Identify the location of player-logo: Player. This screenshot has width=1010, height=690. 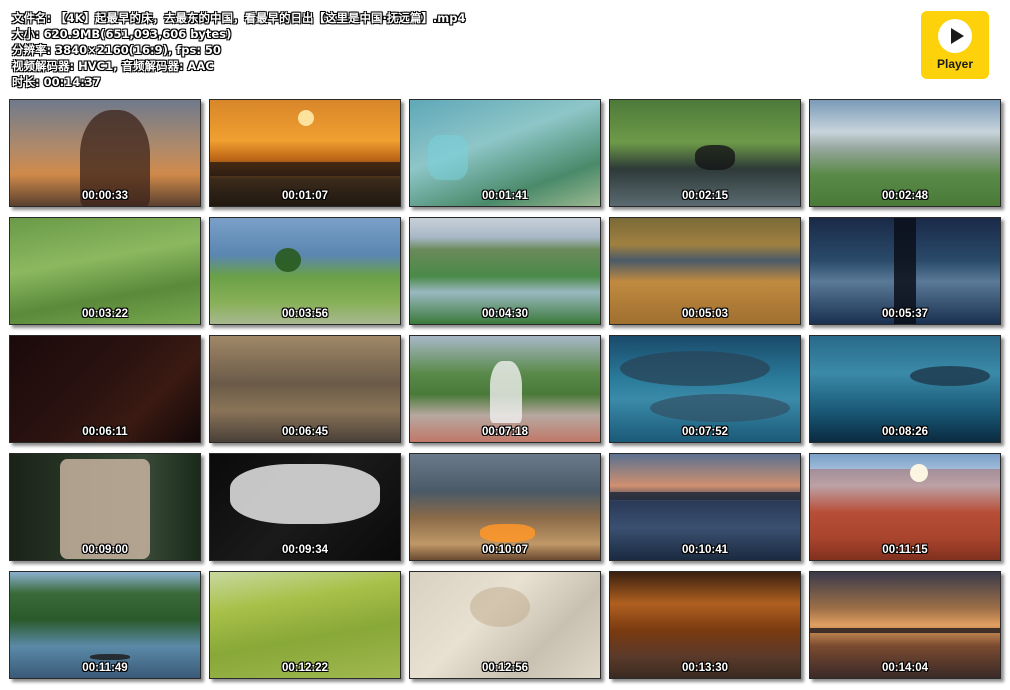
(955, 45).